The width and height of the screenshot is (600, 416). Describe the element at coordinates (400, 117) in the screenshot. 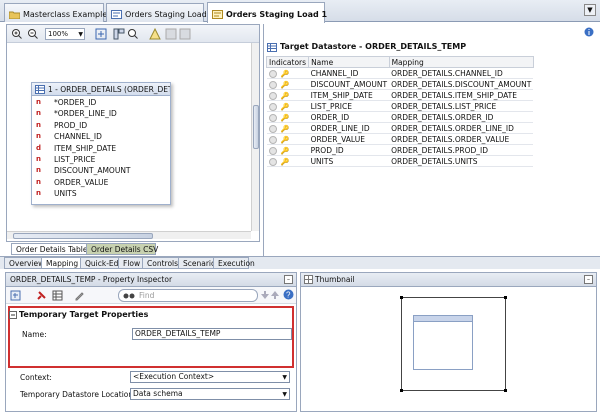

I see `table-row: 🔑 ORDER_ID ORDER_DETAILS.ORDER_ID` at that location.